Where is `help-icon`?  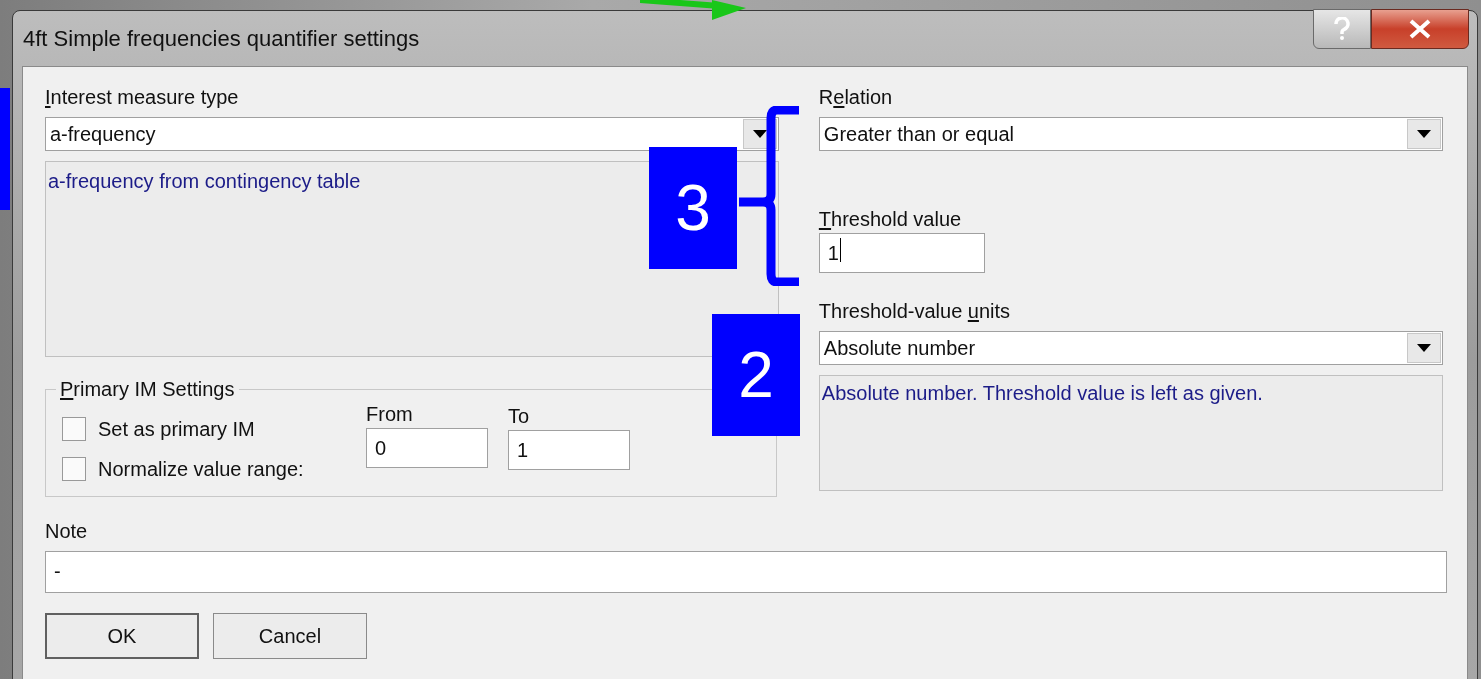
help-icon is located at coordinates (1342, 29).